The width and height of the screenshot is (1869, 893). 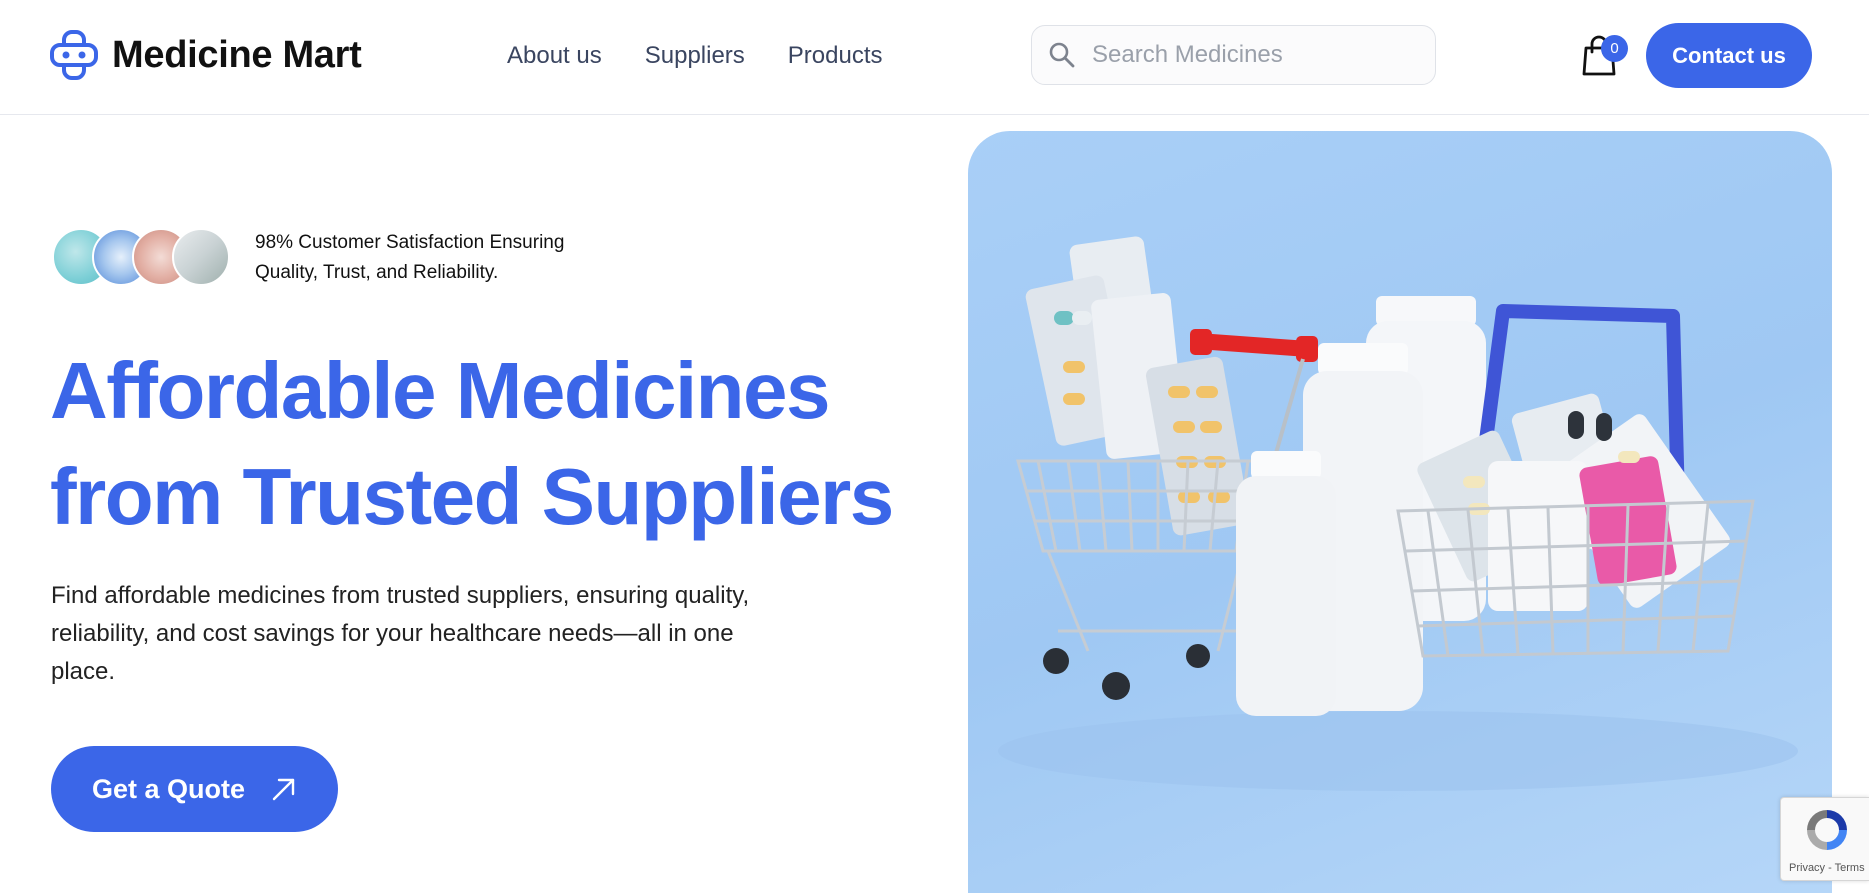 I want to click on hero-title-line-2: from Trusted Suppliers, so click(x=472, y=496).